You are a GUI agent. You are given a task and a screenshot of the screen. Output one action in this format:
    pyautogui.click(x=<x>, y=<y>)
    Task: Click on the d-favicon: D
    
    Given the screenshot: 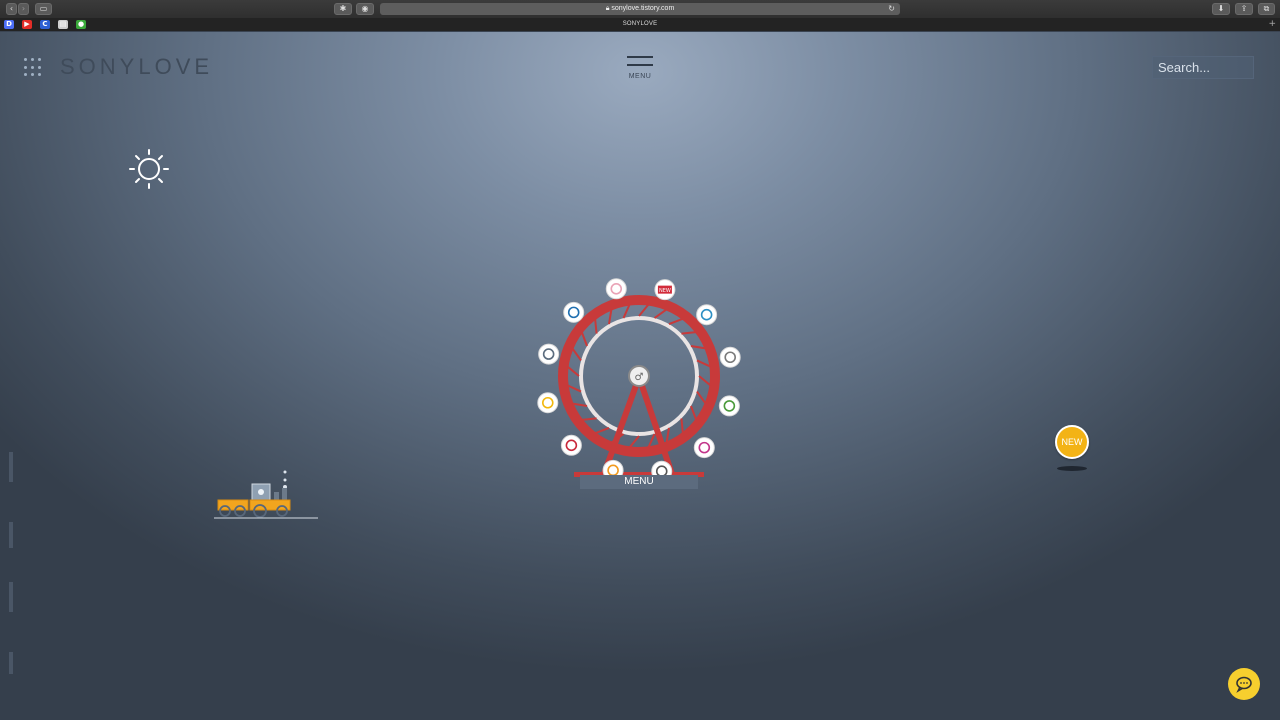 What is the action you would take?
    pyautogui.click(x=9, y=24)
    